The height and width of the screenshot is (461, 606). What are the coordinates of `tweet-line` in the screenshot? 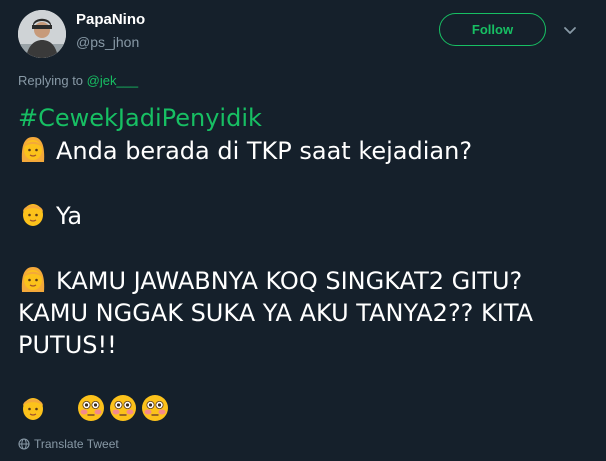 It's located at (303, 409).